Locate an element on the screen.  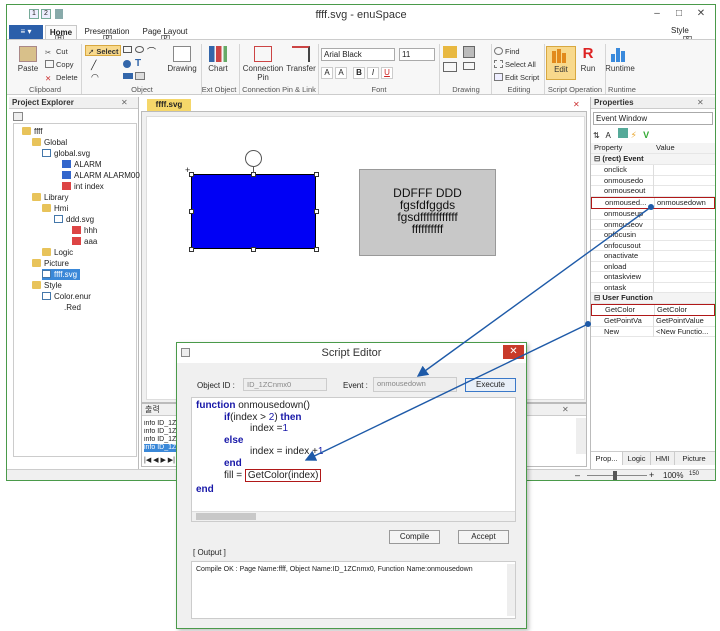
tree-item-index: int index is located at coordinates (83, 186).